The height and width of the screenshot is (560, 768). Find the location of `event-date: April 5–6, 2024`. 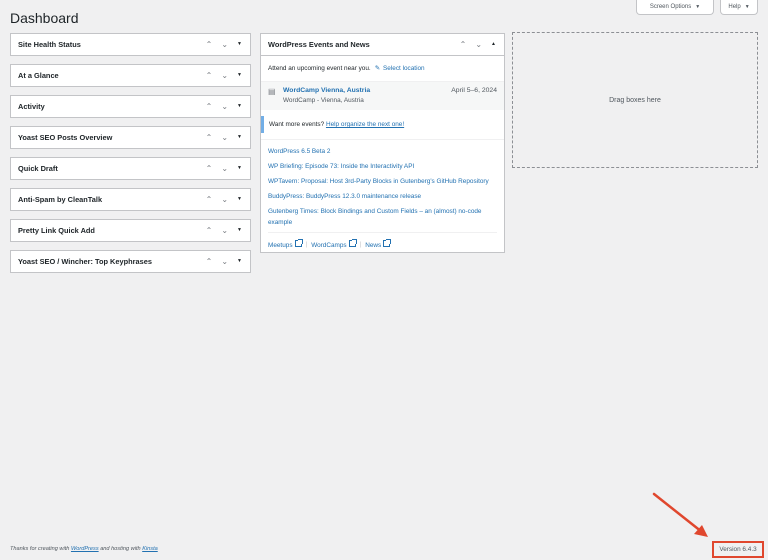

event-date: April 5–6, 2024 is located at coordinates (474, 90).